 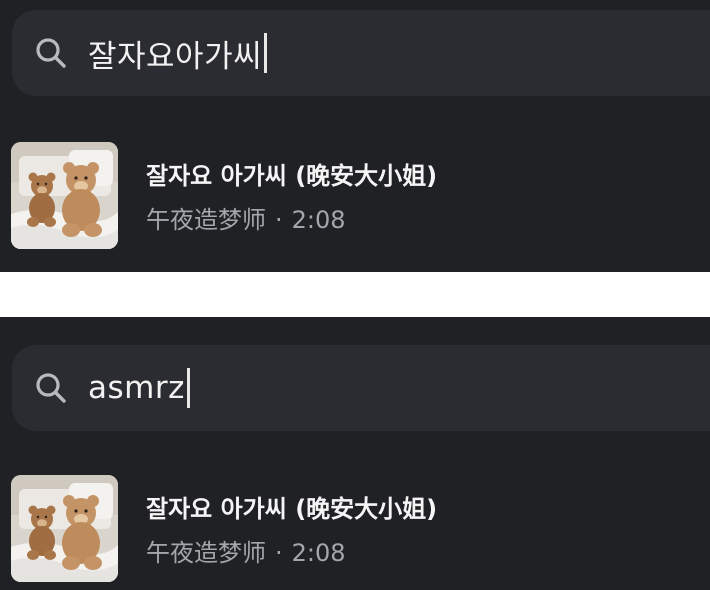 I want to click on search-input: asmrz, so click(x=139, y=388).